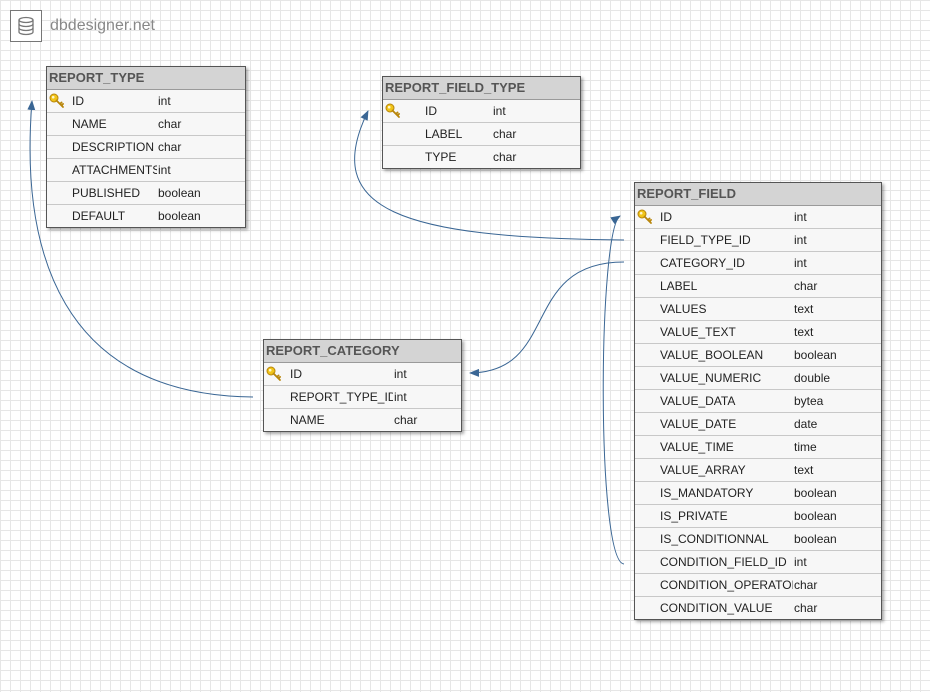  I want to click on field-row-field-type-id: FIELD_TYPE_ID int, so click(758, 240).